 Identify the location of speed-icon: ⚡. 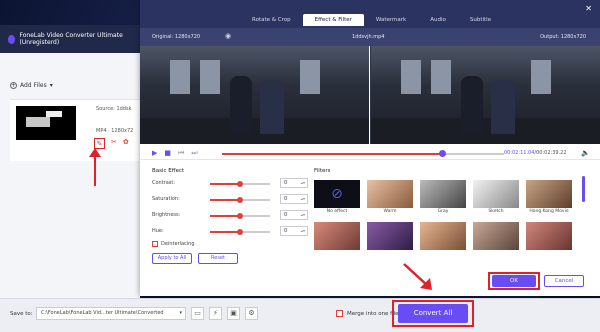
(215, 313).